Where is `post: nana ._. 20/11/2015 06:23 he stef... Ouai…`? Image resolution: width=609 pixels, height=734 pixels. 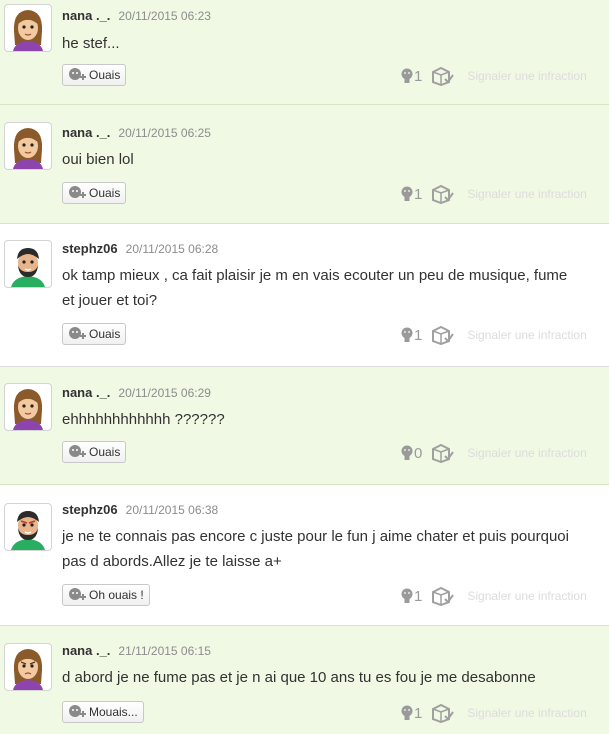 post: nana ._. 20/11/2015 06:23 he stef... Ouai… is located at coordinates (304, 52).